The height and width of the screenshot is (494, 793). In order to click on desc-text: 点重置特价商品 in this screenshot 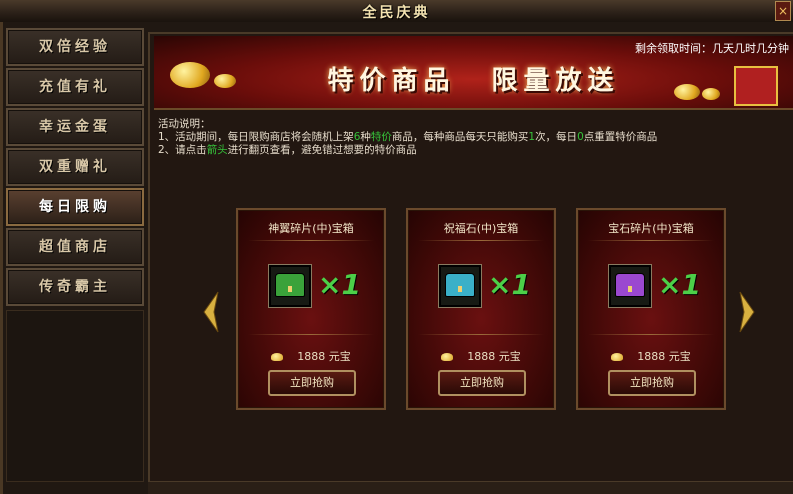, I will do `click(620, 137)`.